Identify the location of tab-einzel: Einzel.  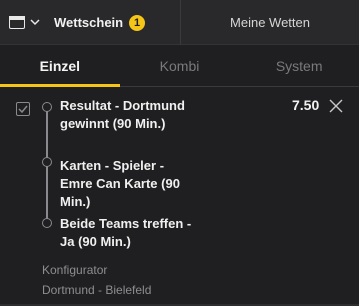
(60, 66).